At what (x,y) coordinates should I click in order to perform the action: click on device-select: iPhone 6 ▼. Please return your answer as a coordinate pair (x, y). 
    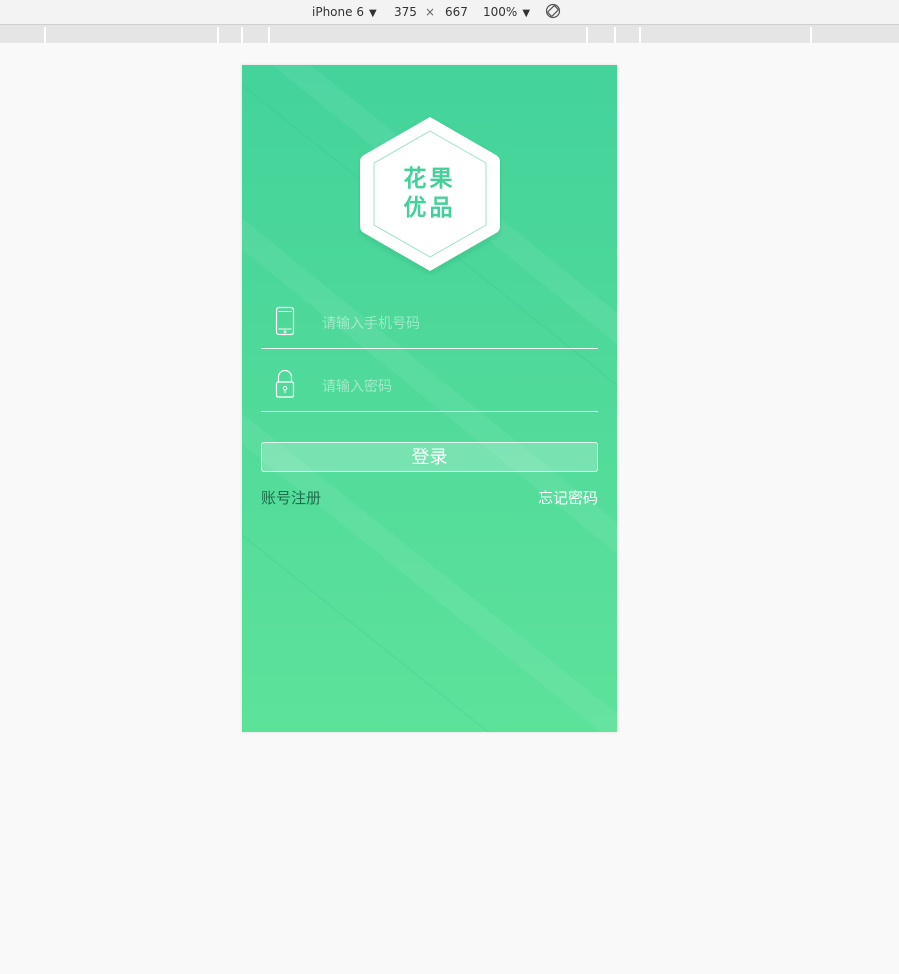
    Looking at the image, I should click on (344, 12).